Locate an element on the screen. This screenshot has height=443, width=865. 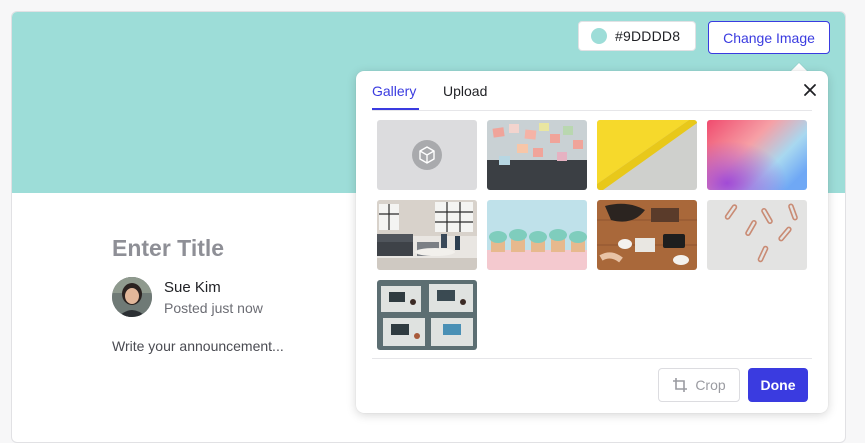
done-button: Done is located at coordinates (778, 385).